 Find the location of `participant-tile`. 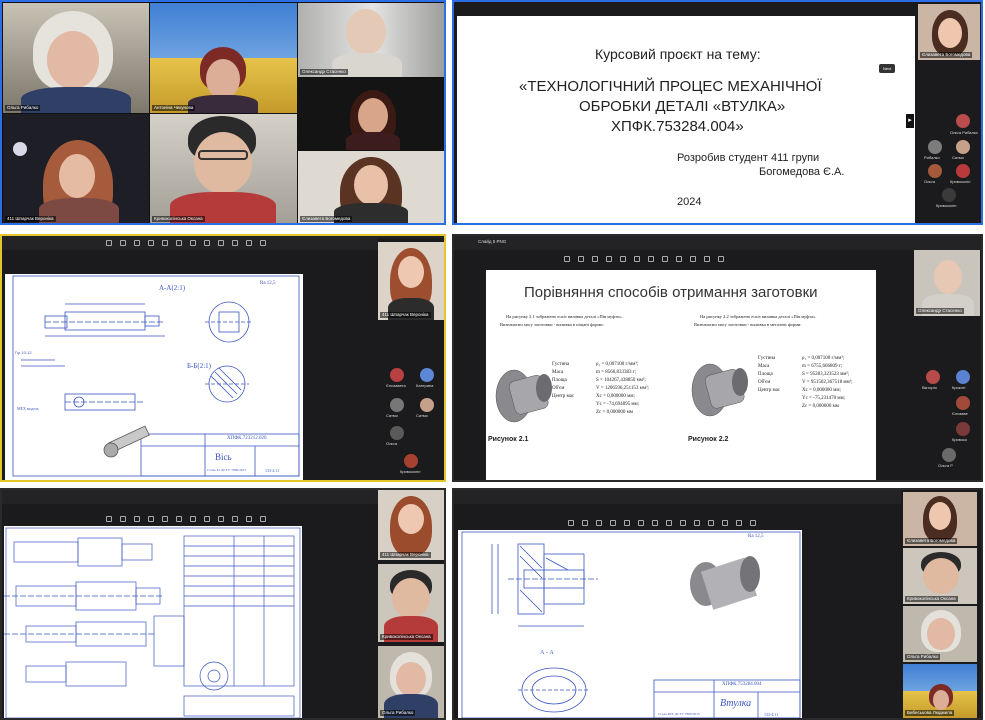

participant-tile is located at coordinates (371, 114).